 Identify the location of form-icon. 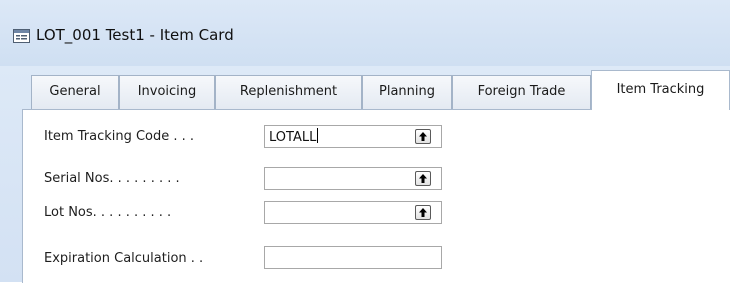
(21, 36).